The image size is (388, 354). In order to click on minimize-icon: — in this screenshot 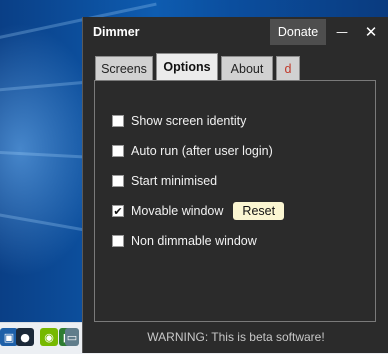, I will do `click(342, 32)`.